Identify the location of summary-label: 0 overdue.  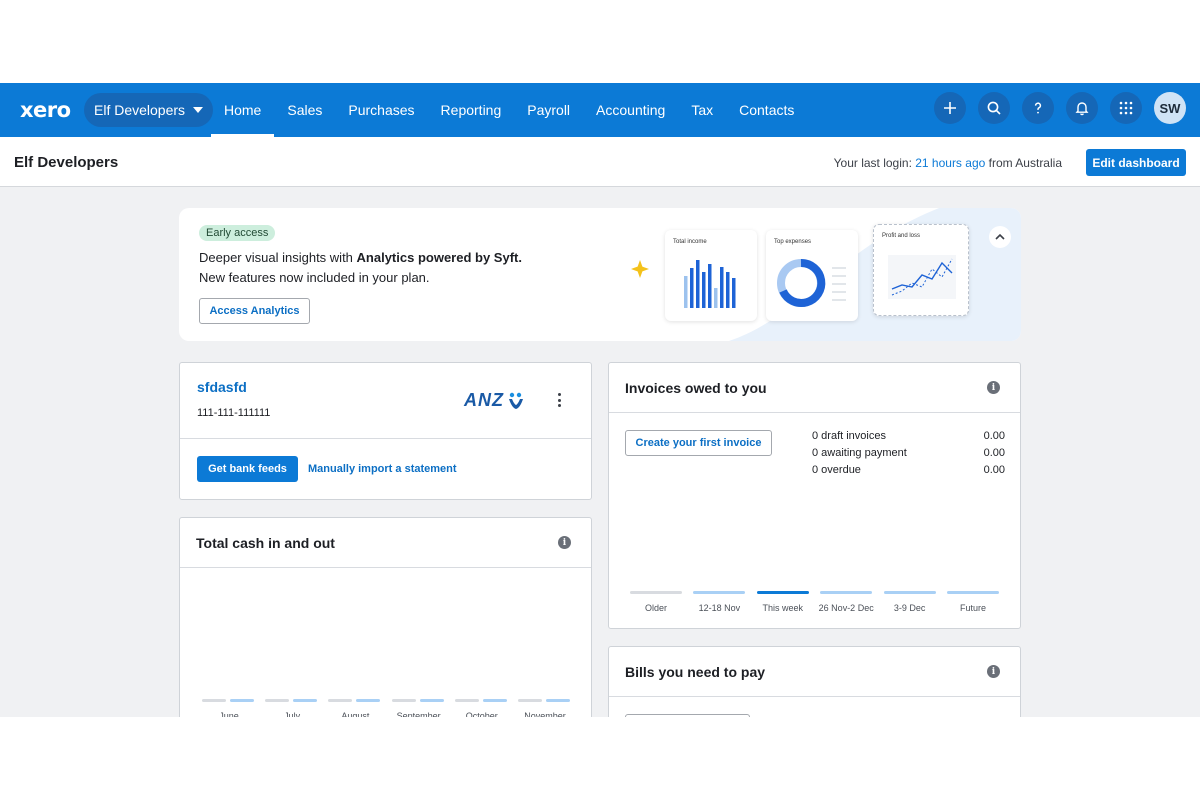
(836, 470).